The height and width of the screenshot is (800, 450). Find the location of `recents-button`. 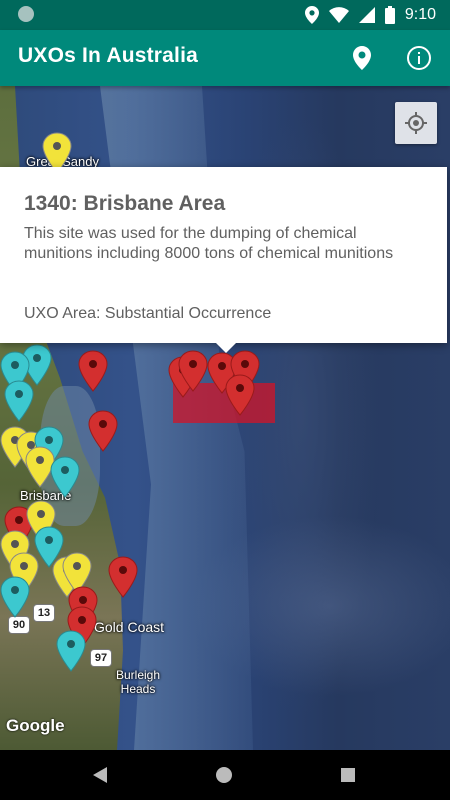

recents-button is located at coordinates (348, 775).